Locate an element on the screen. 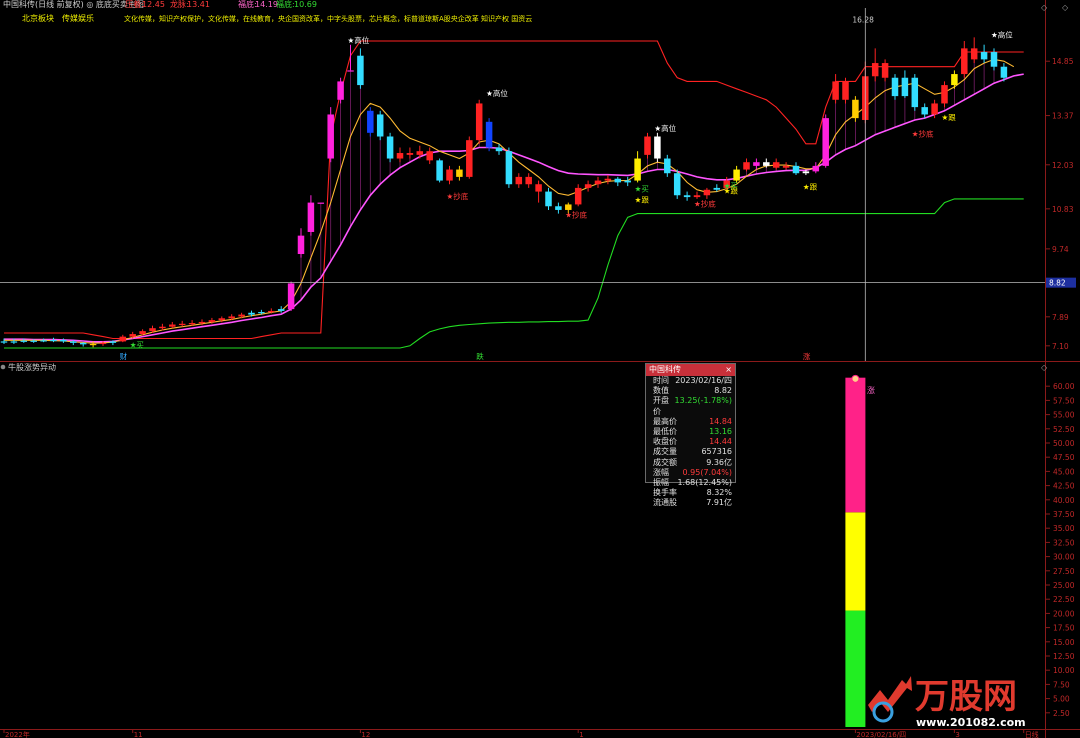 This screenshot has width=1080, height=738. sub-ytick-label: 10.00 is located at coordinates (1064, 670).